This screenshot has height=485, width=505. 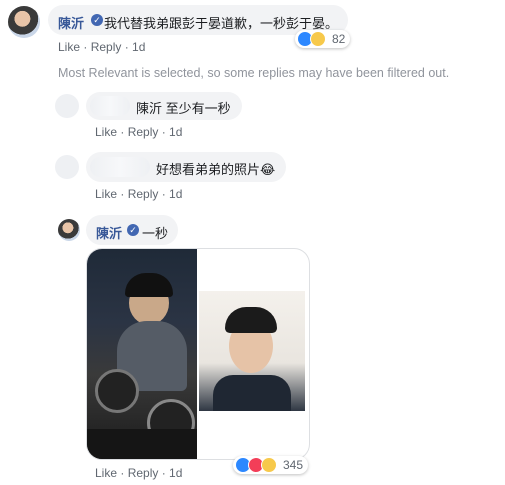 What do you see at coordinates (142, 354) in the screenshot?
I see `dj-photo` at bounding box center [142, 354].